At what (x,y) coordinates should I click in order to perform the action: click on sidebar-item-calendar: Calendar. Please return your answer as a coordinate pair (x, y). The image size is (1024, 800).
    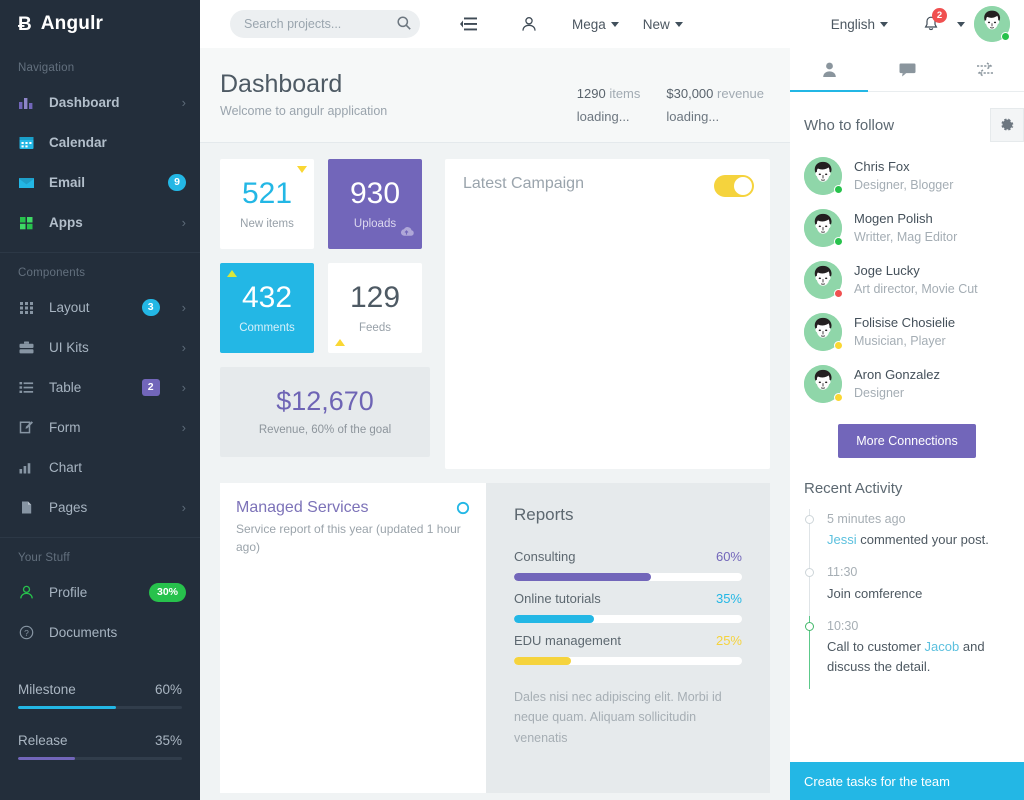
    Looking at the image, I should click on (100, 142).